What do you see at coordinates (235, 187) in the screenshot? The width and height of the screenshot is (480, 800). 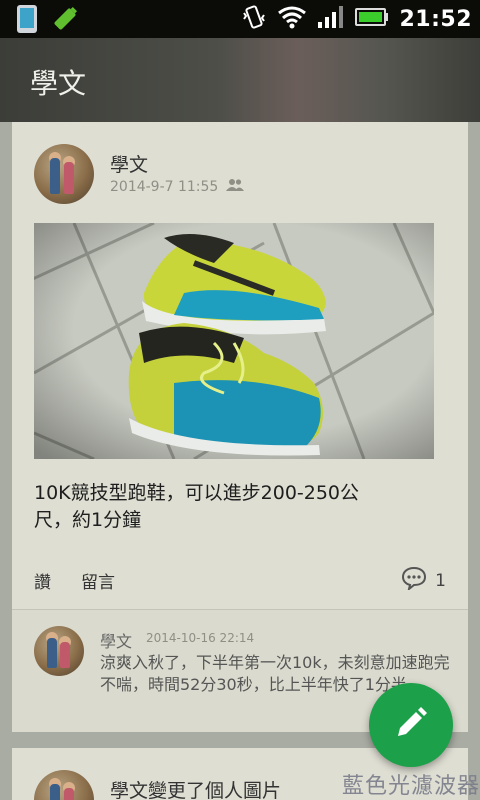 I see `friends-icon` at bounding box center [235, 187].